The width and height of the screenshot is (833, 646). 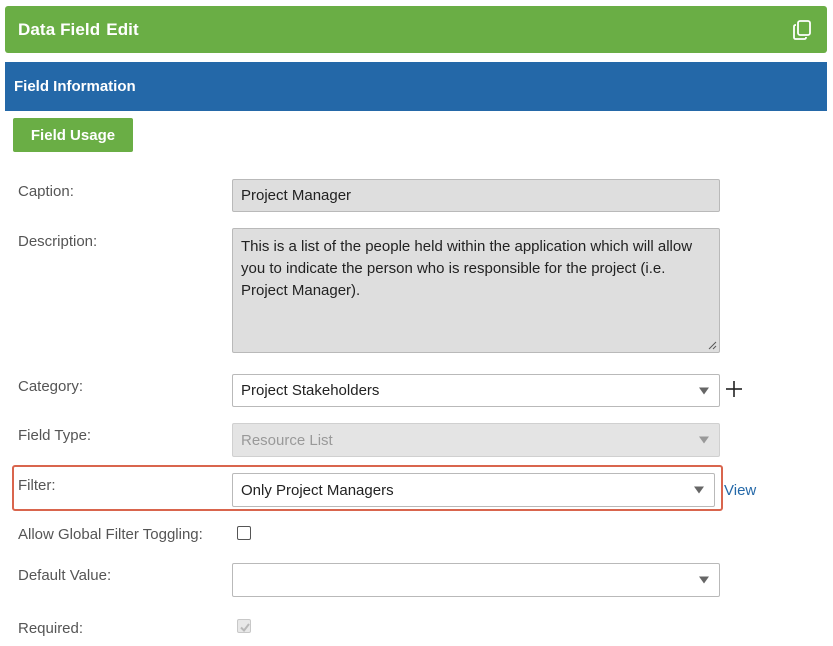 I want to click on page-title: Data Field Edit, so click(x=81, y=30).